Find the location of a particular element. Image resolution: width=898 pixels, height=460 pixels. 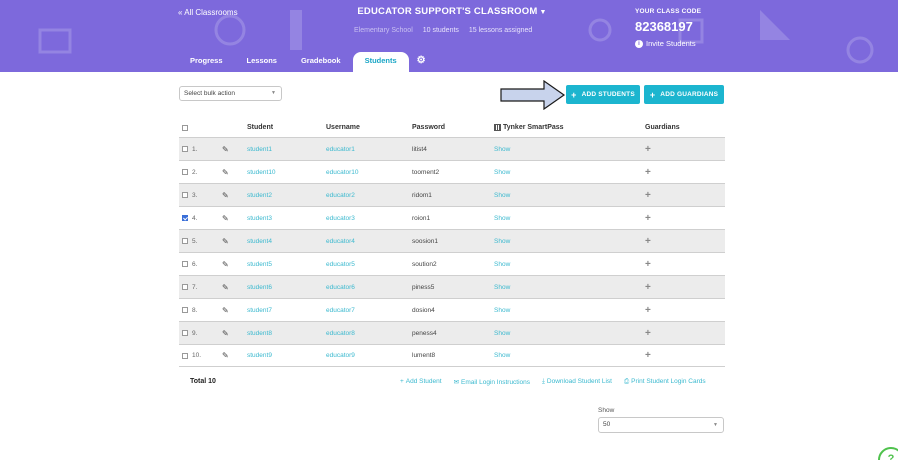

chevron-down-icon: ▼ is located at coordinates (273, 93).